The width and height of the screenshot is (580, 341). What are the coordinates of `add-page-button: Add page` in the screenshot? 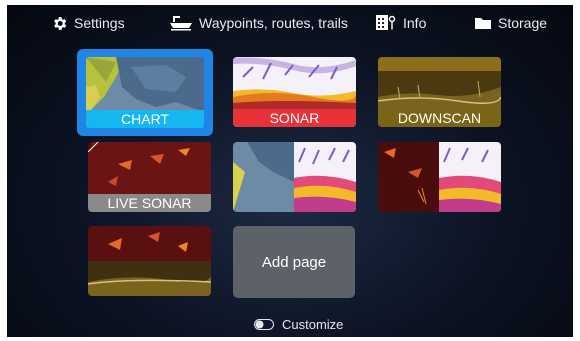 It's located at (294, 262).